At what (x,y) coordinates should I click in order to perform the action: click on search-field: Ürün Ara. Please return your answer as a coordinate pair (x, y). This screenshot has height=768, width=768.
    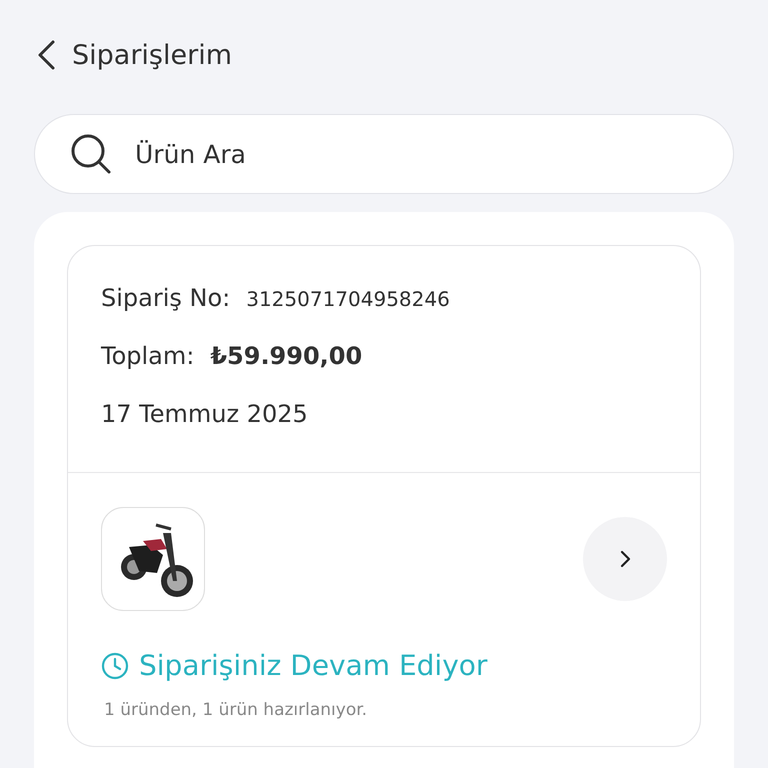
    Looking at the image, I should click on (384, 154).